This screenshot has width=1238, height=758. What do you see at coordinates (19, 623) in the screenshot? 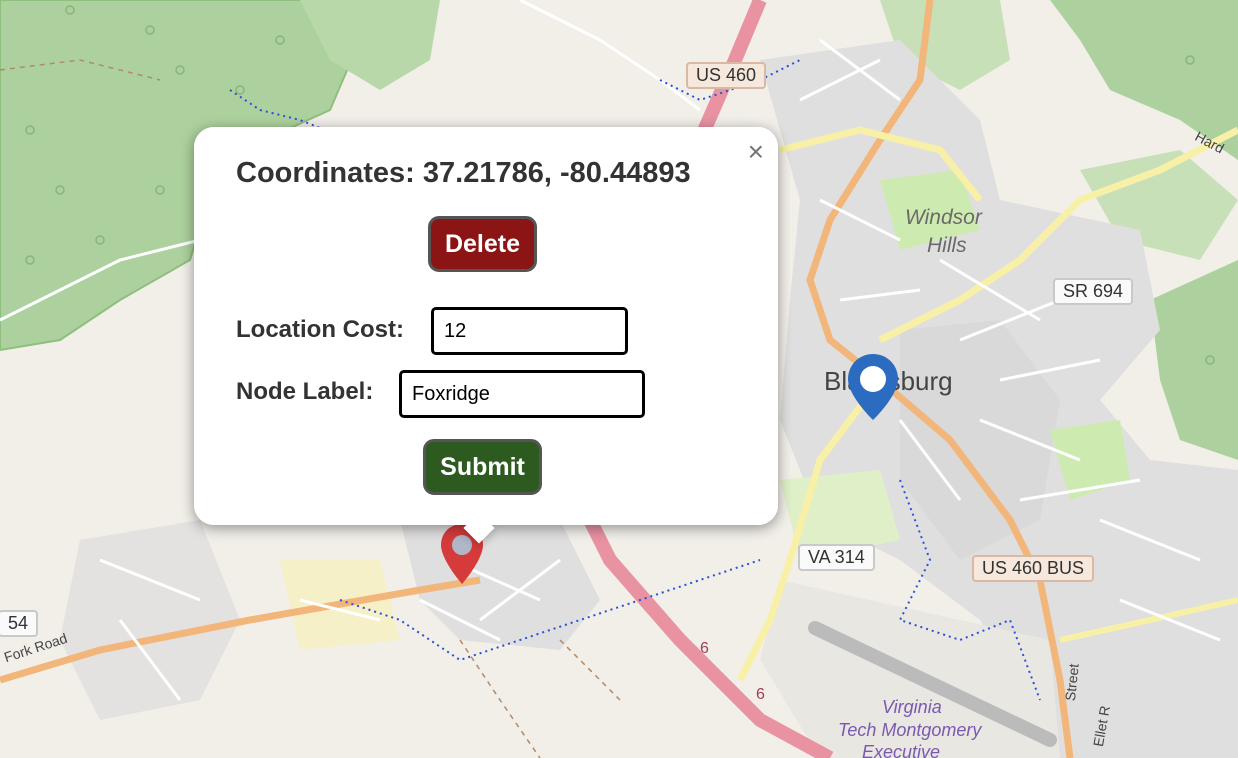
I see `route-shield-54: 54` at bounding box center [19, 623].